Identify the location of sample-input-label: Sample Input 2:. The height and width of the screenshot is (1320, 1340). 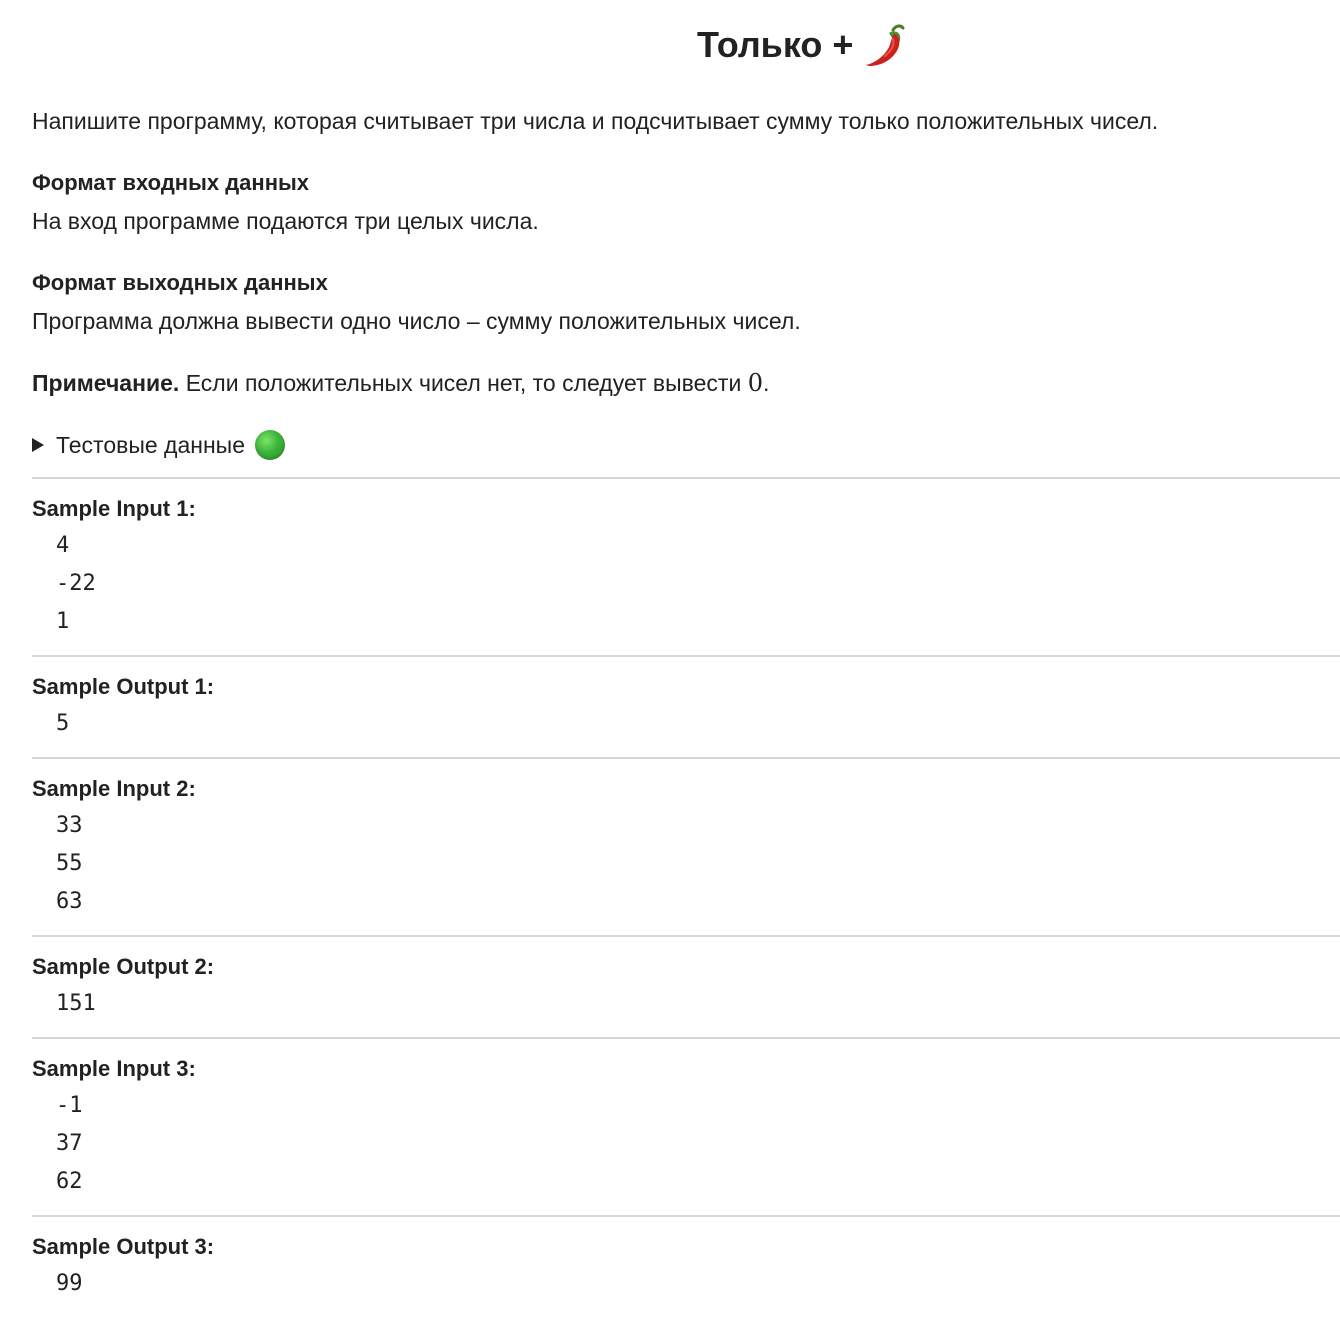
(114, 788).